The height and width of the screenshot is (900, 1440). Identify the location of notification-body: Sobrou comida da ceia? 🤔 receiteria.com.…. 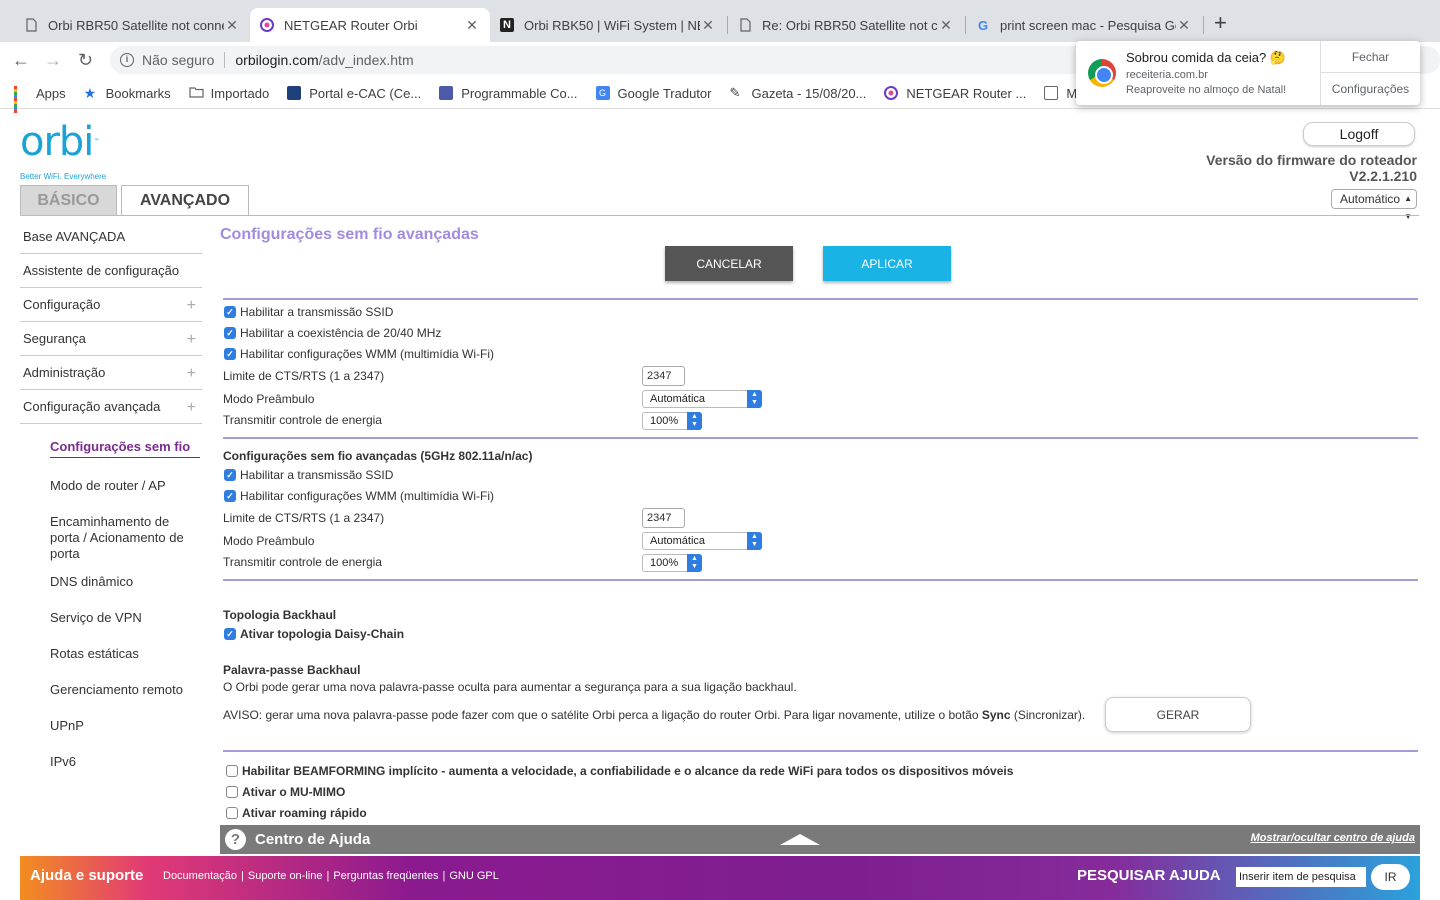
(1221, 74).